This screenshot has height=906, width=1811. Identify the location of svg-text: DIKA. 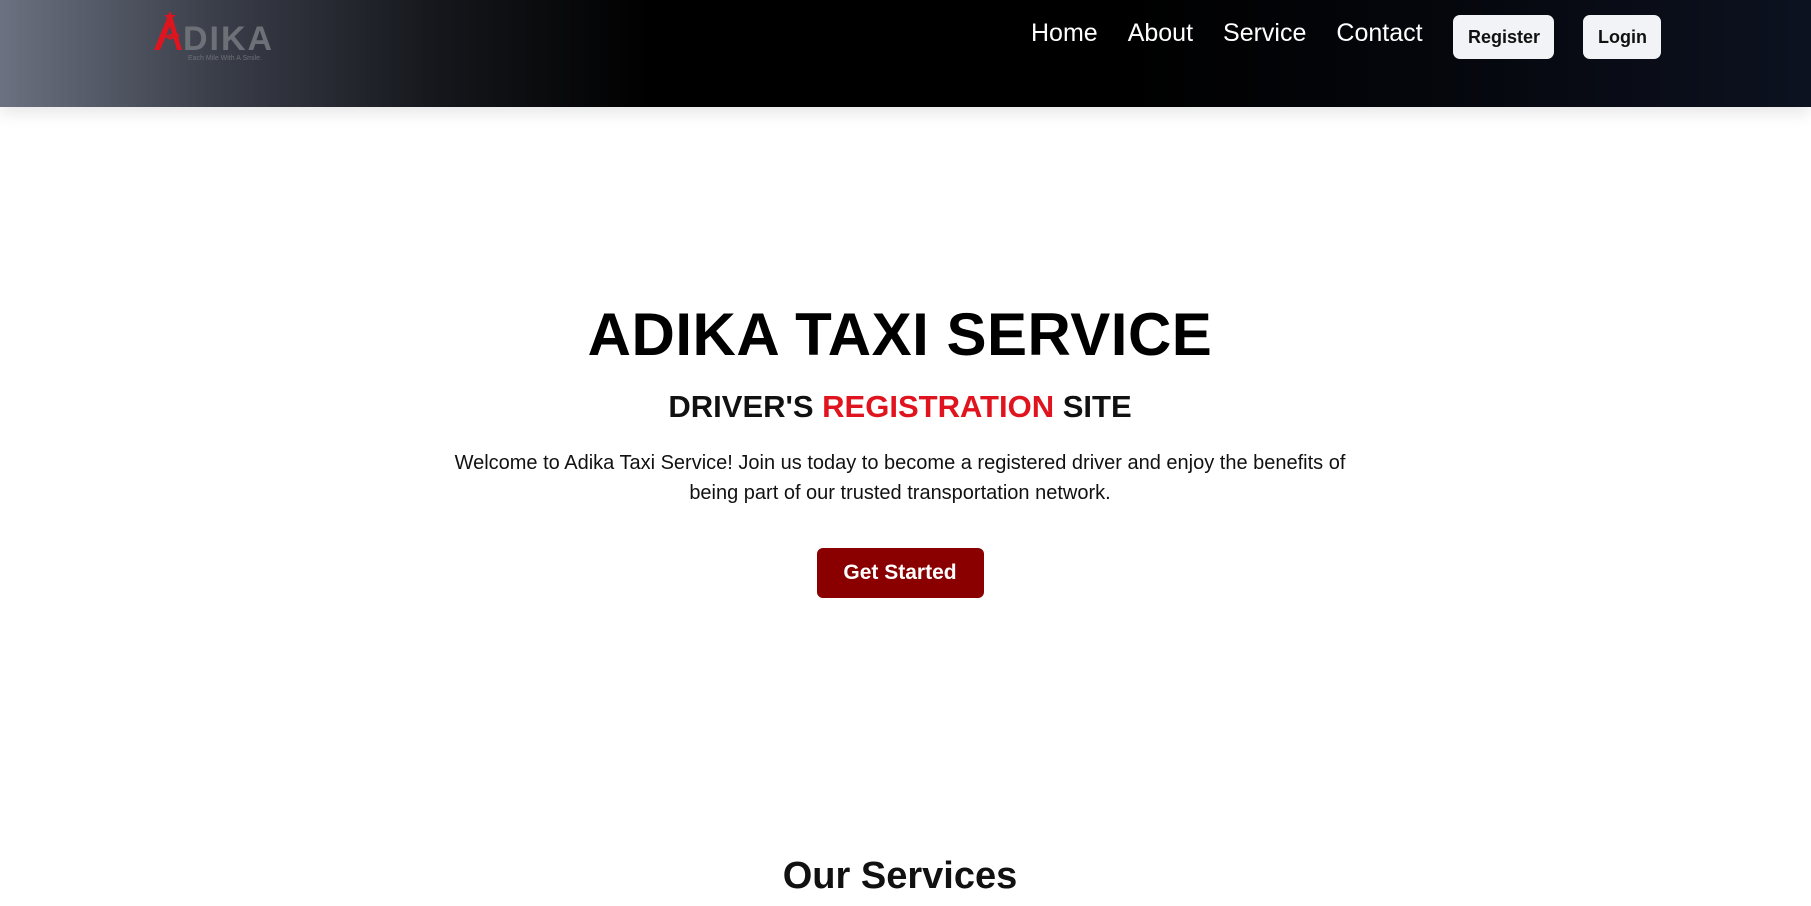
(228, 39).